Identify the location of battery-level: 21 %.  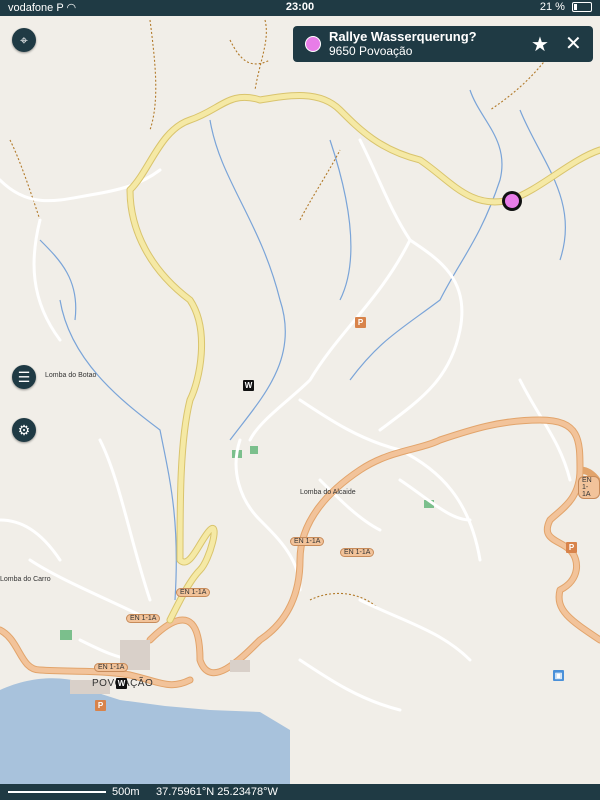
(552, 7).